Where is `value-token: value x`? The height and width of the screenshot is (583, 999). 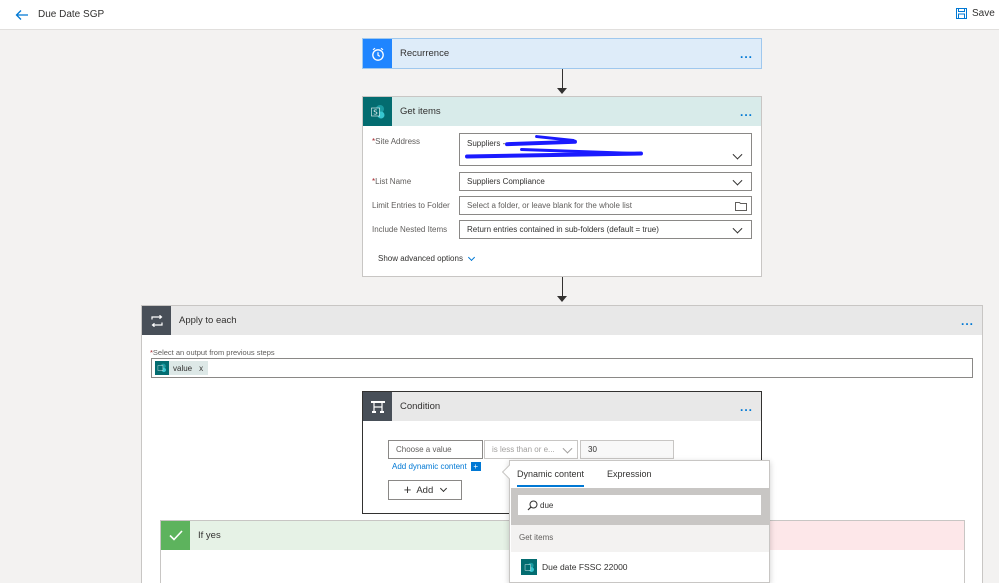
value-token: value x is located at coordinates (182, 368).